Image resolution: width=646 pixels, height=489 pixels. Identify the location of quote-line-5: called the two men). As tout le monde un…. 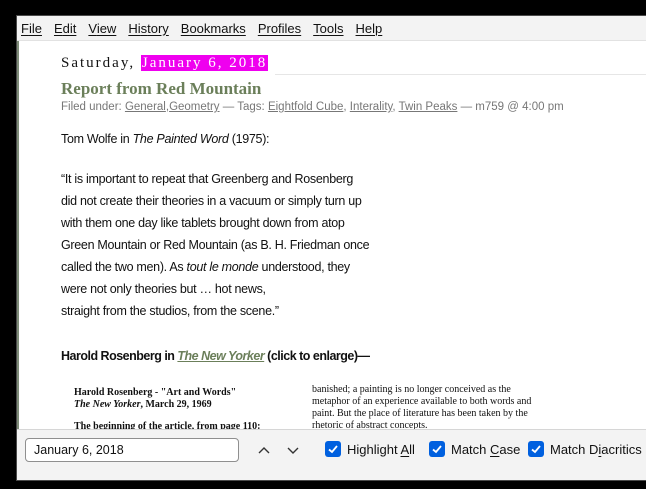
(205, 267).